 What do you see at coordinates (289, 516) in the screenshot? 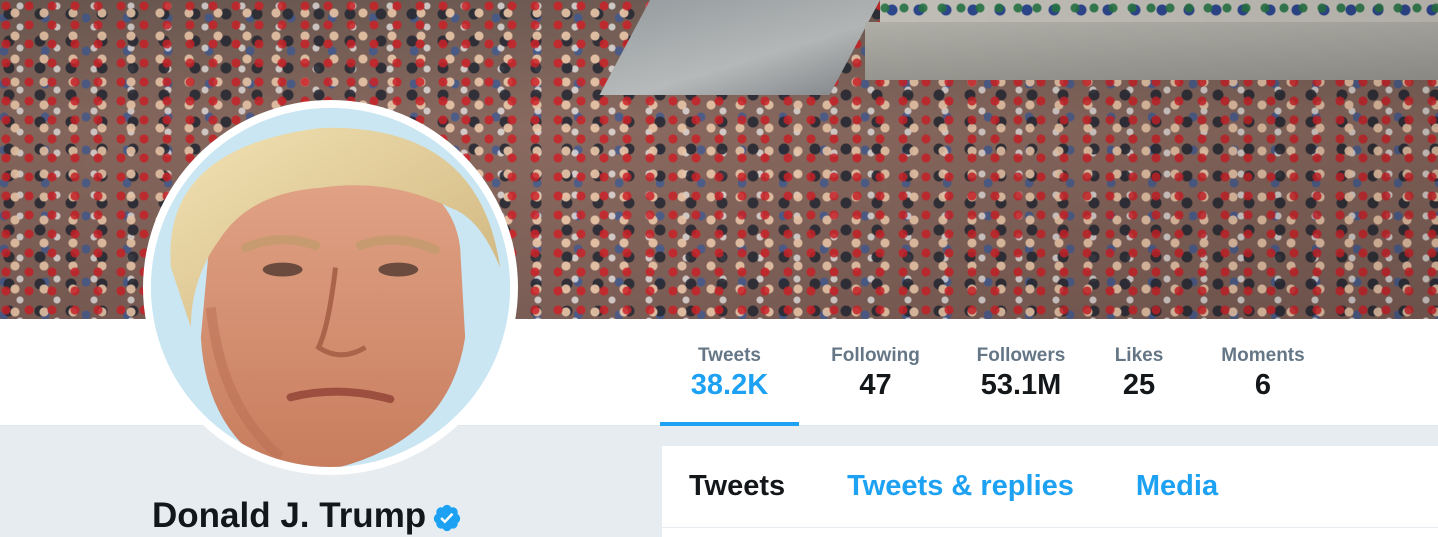
I see `profile-name: Donald J. Trump` at bounding box center [289, 516].